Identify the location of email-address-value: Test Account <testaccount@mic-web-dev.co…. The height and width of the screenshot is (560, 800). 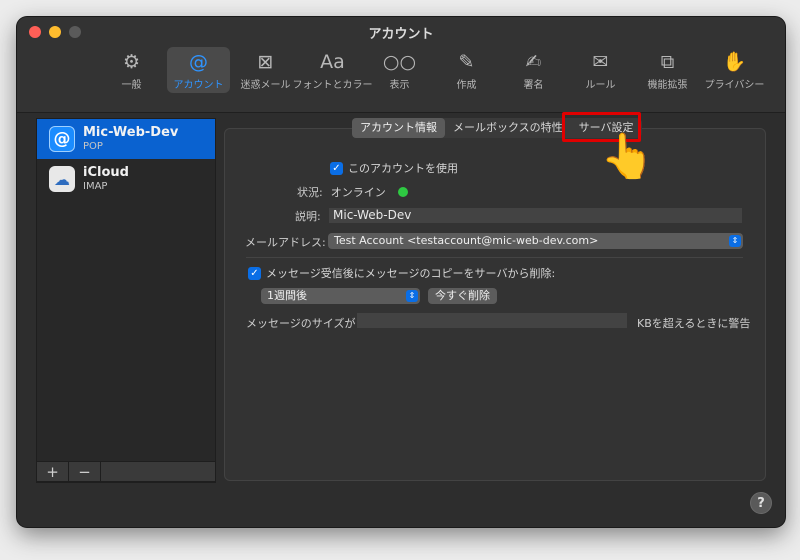
(466, 240).